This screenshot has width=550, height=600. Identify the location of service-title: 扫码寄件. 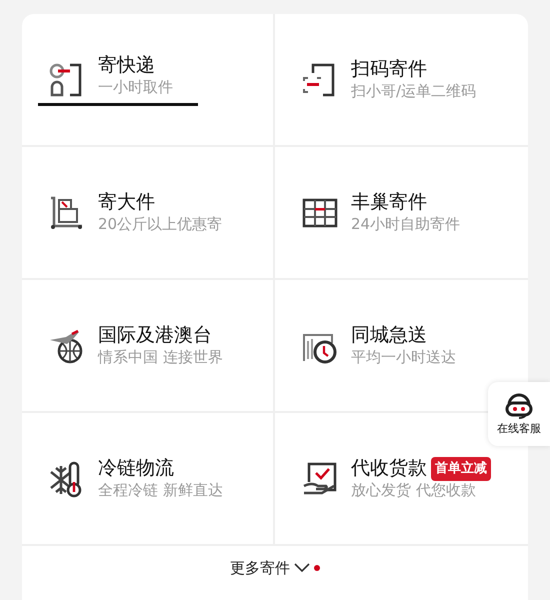
(389, 69).